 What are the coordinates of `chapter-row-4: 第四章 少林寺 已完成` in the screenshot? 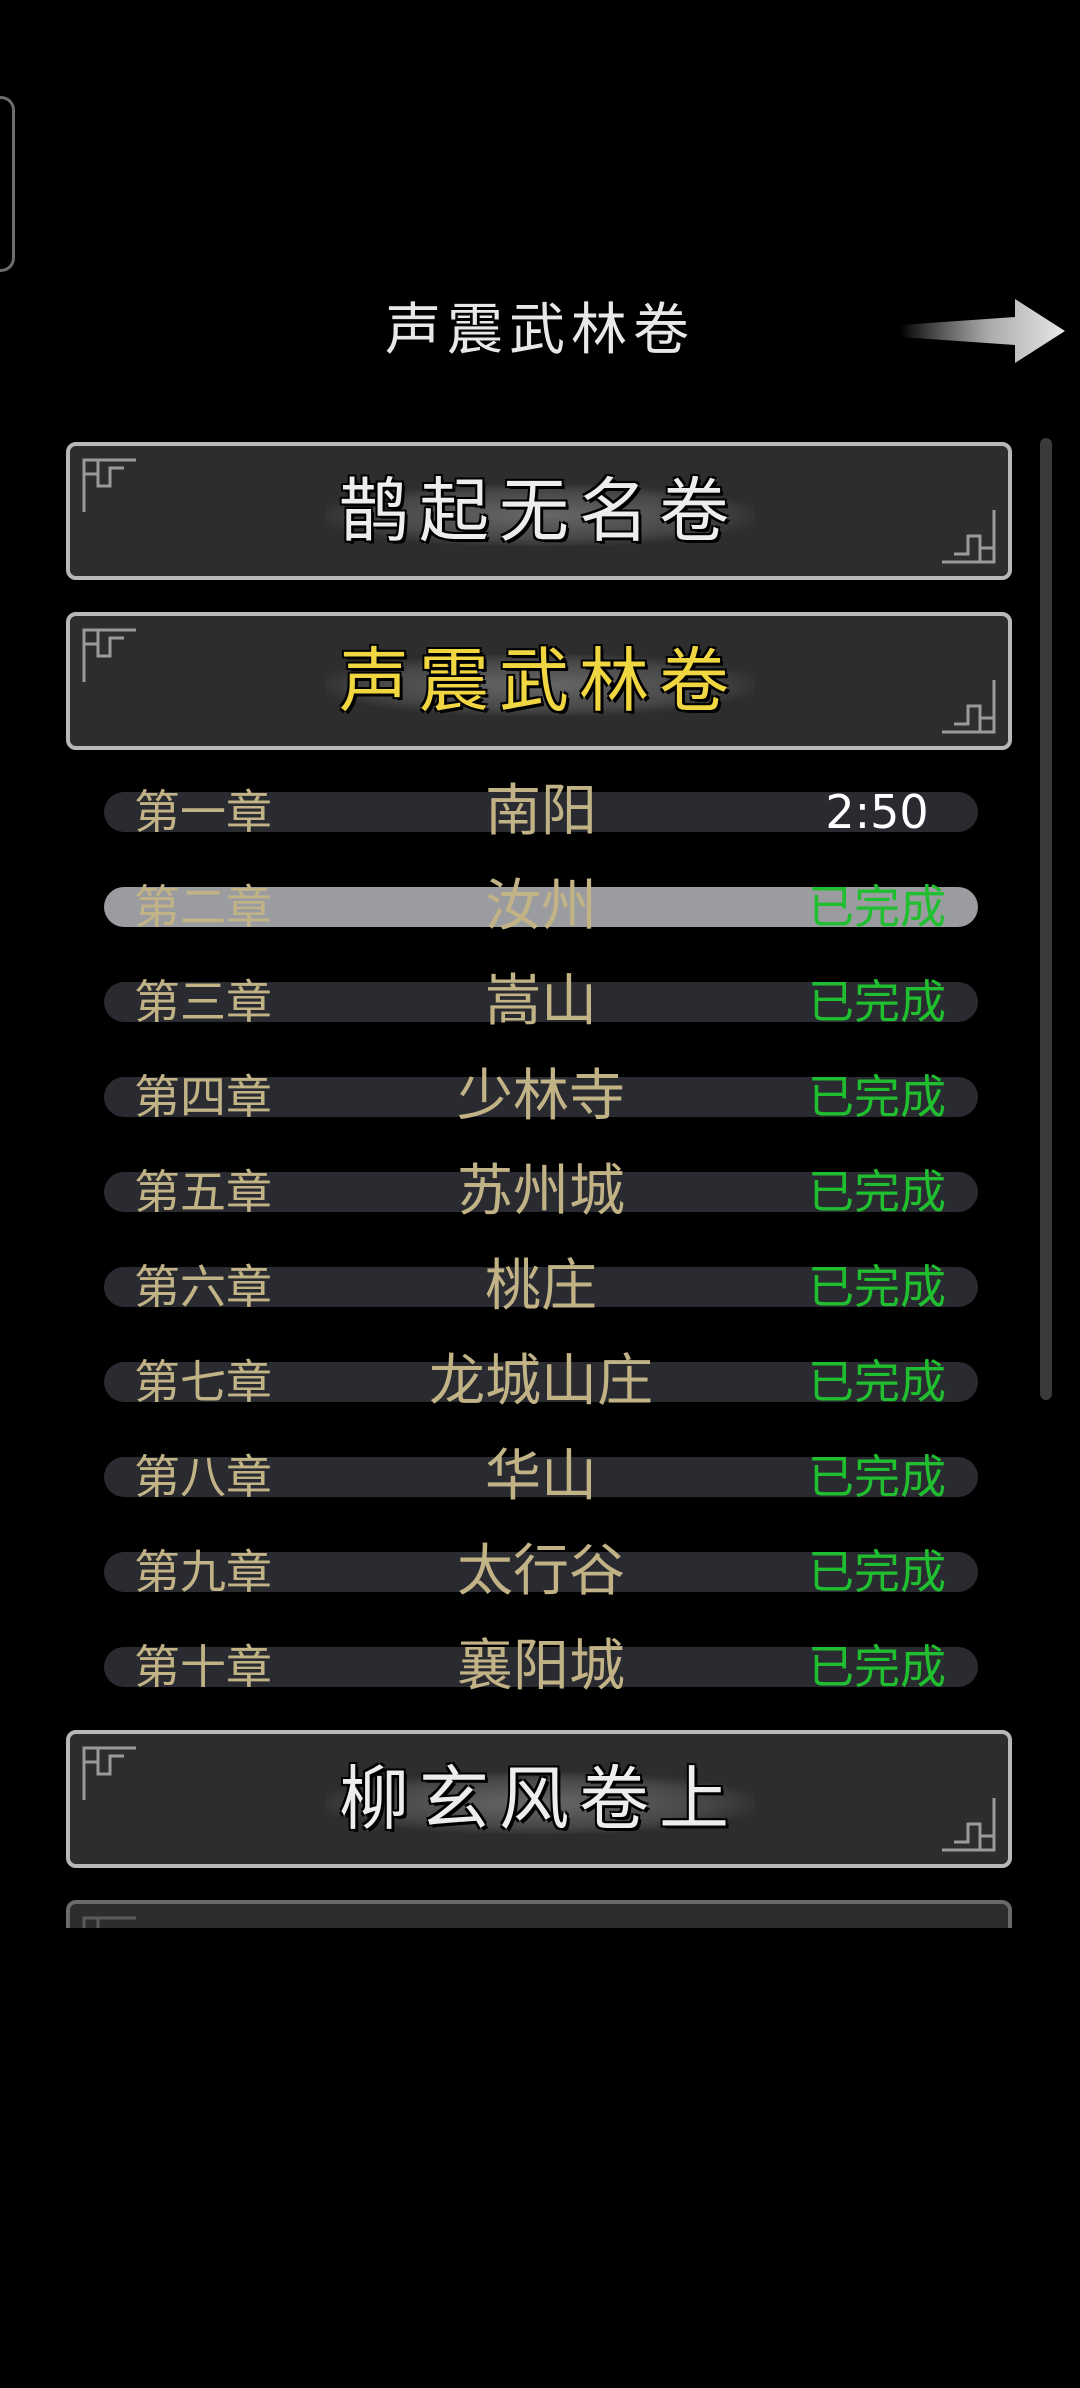 It's located at (541, 1096).